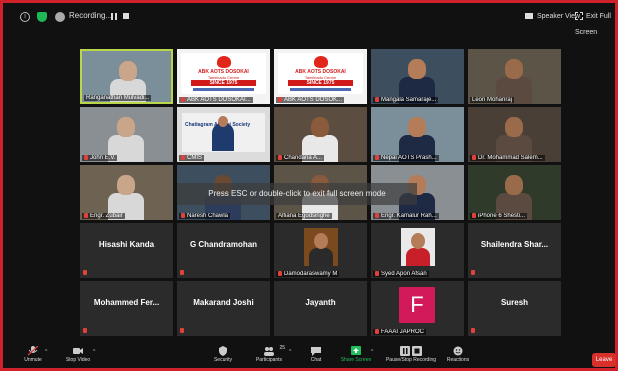  What do you see at coordinates (223, 351) in the screenshot?
I see `shield-security-icon` at bounding box center [223, 351].